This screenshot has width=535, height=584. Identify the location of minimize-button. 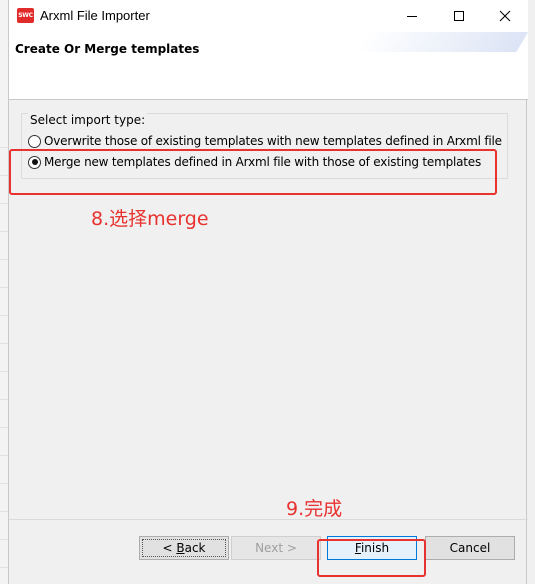
(412, 16).